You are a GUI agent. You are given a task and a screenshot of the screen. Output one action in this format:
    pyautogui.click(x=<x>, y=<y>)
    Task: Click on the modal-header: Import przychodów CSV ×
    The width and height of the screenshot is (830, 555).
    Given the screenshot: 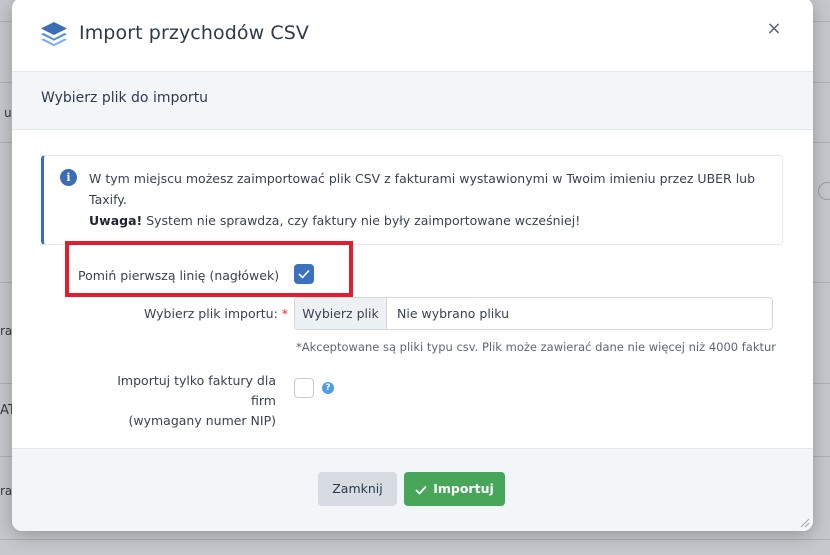 What is the action you would take?
    pyautogui.click(x=412, y=36)
    